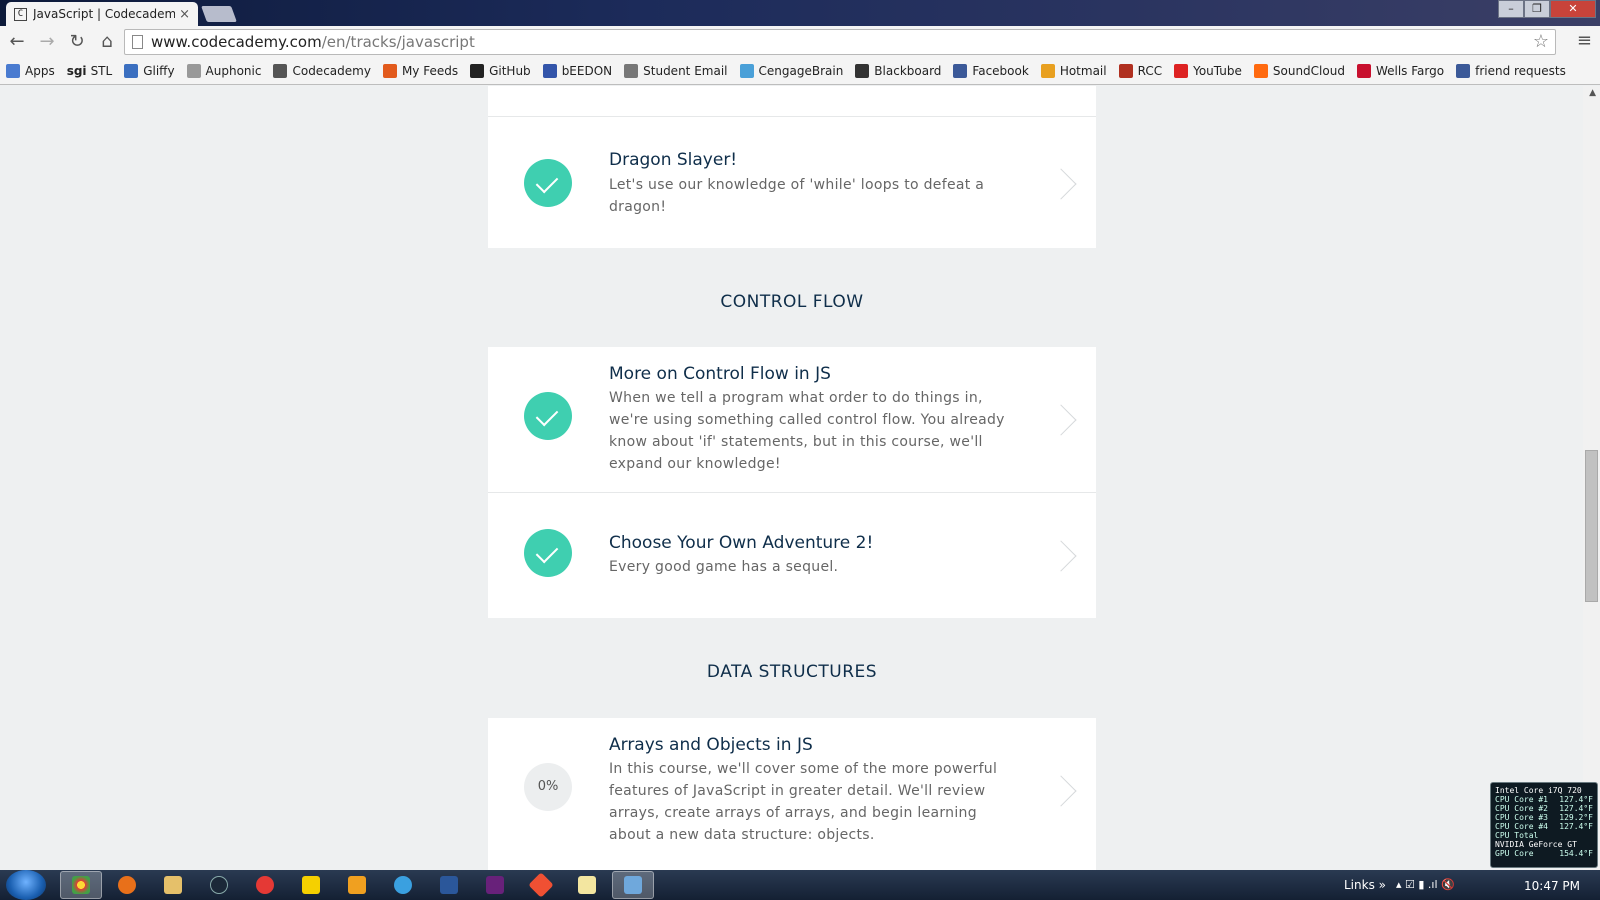  Describe the element at coordinates (17, 42) in the screenshot. I see `back-arrow-icon: ←` at that location.